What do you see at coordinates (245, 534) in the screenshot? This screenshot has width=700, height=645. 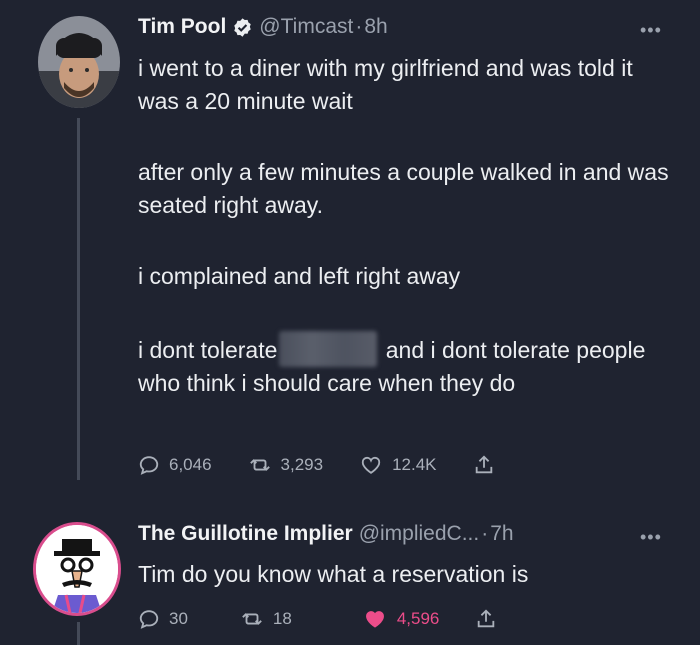 I see `display-name: The Guillotine Implier` at bounding box center [245, 534].